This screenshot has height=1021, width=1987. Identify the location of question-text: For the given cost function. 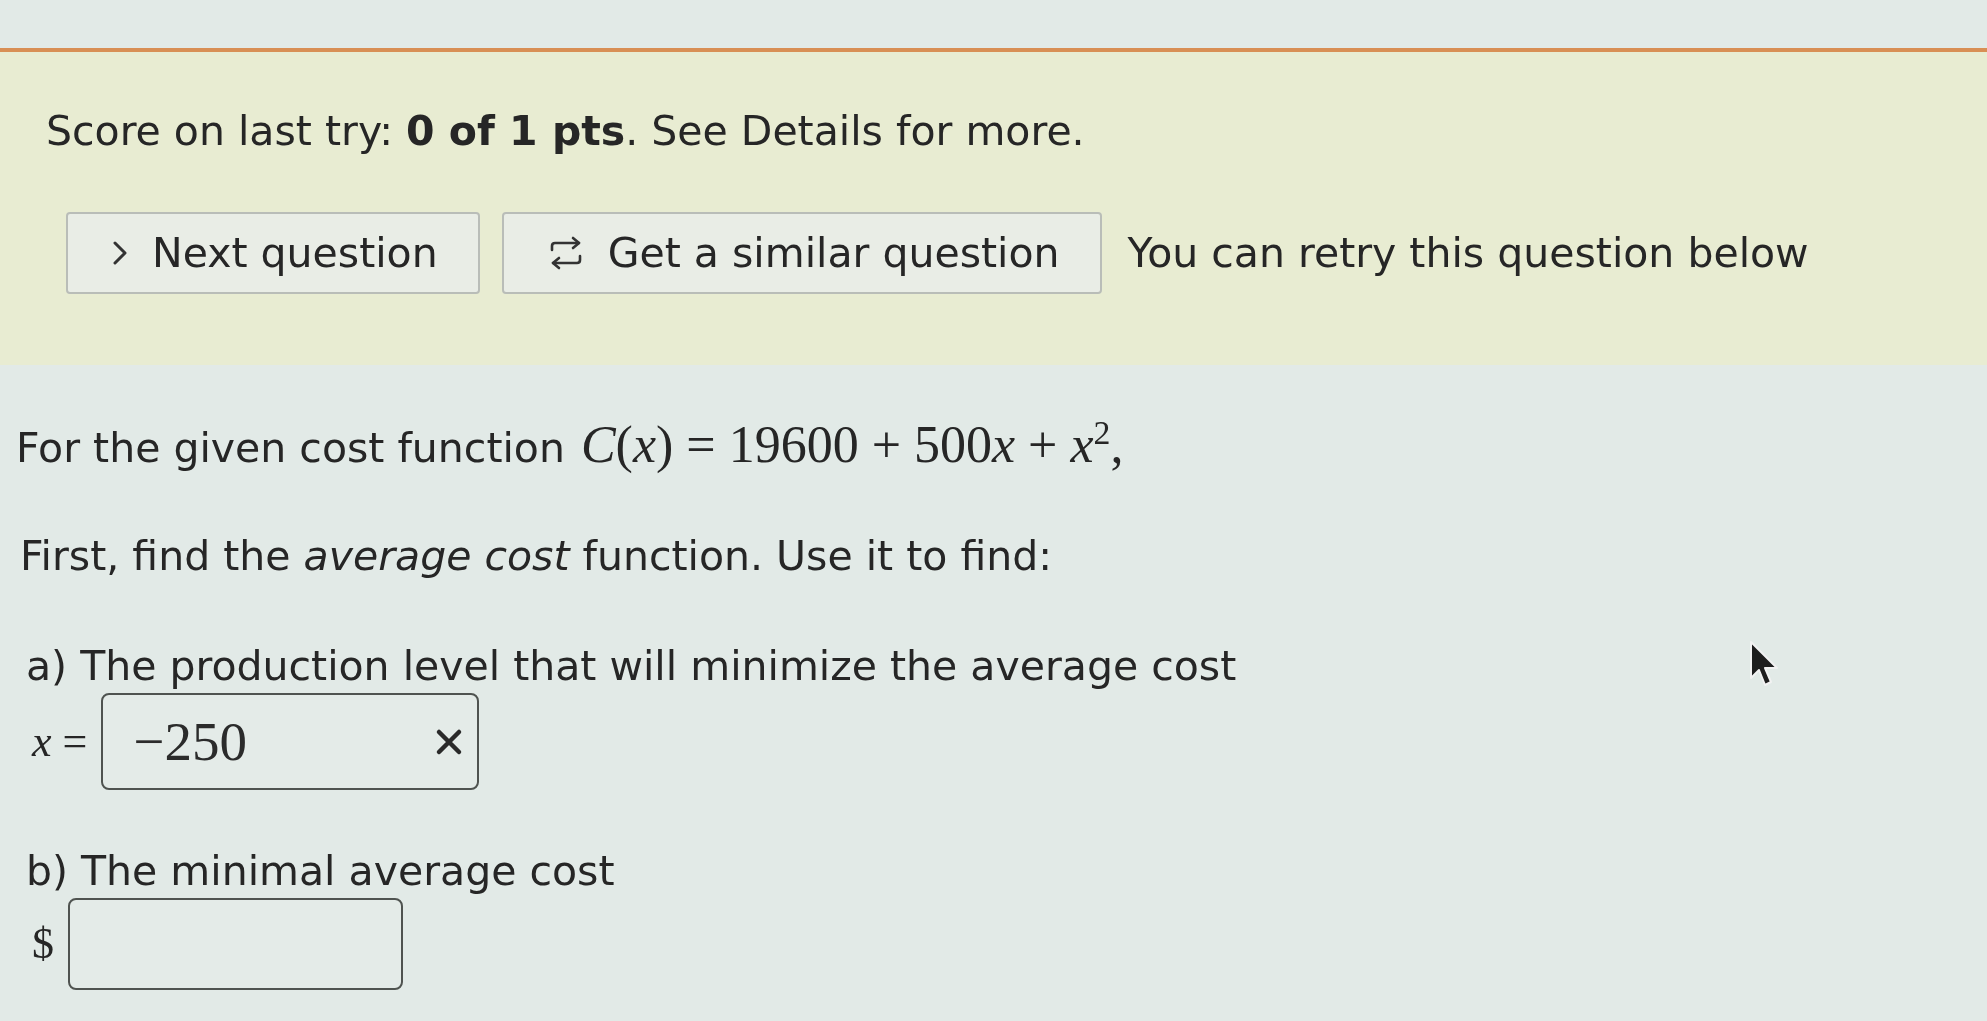
(290, 448).